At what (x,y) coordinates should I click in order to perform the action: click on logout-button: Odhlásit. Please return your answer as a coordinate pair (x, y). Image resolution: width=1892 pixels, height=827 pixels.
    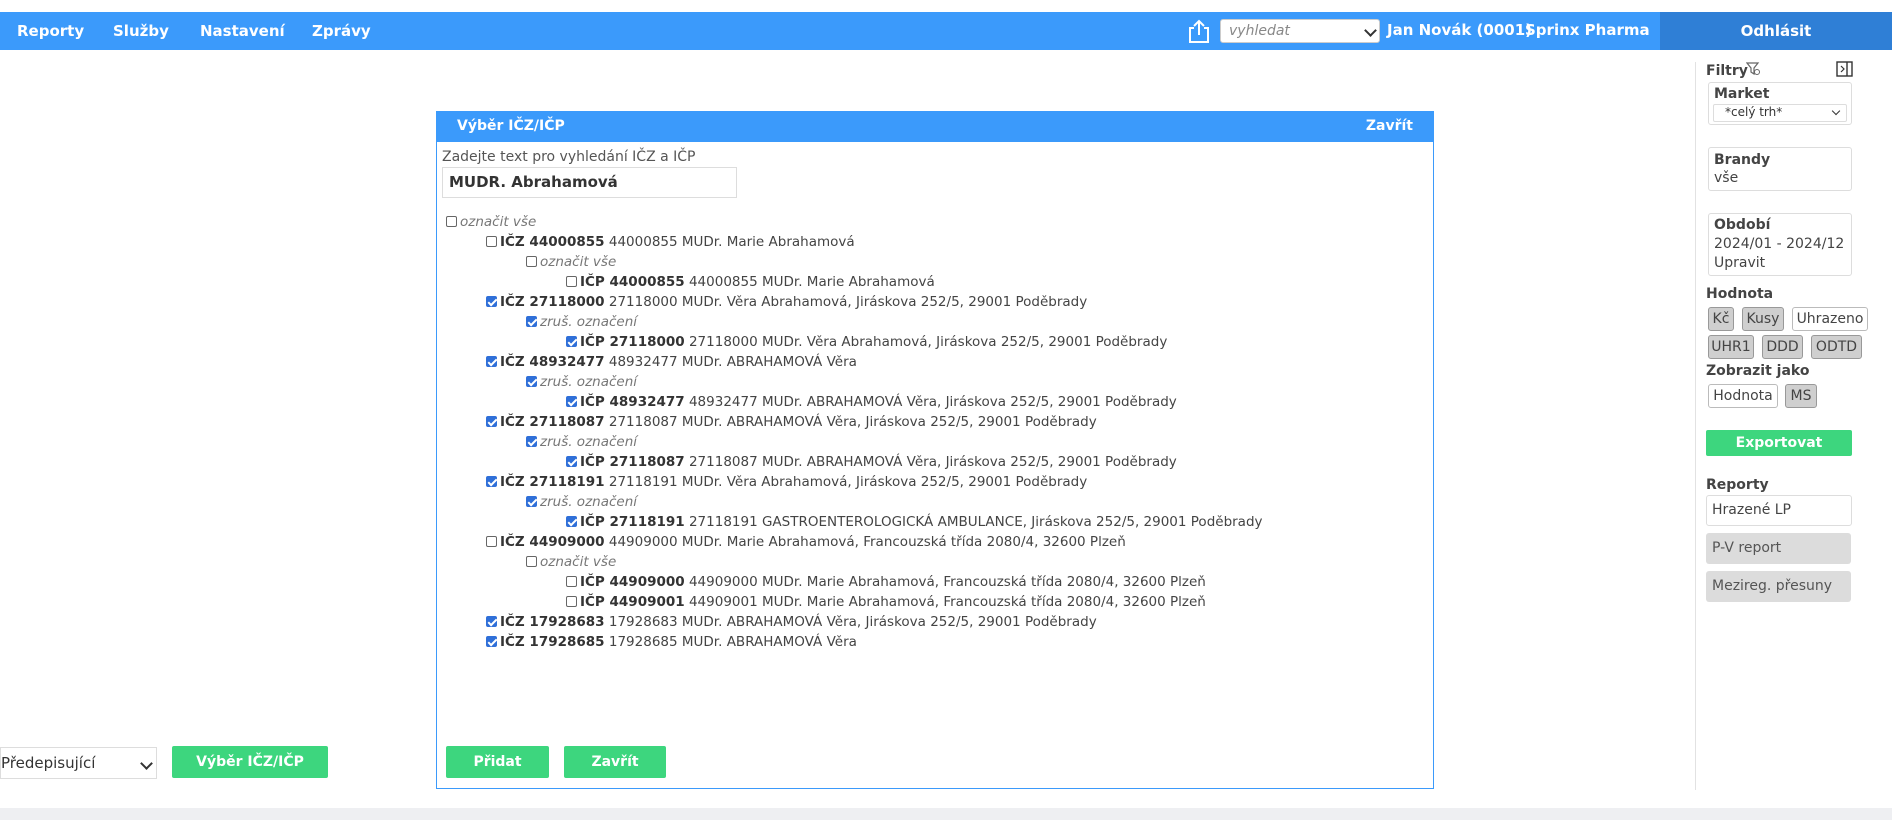
    Looking at the image, I should click on (1776, 31).